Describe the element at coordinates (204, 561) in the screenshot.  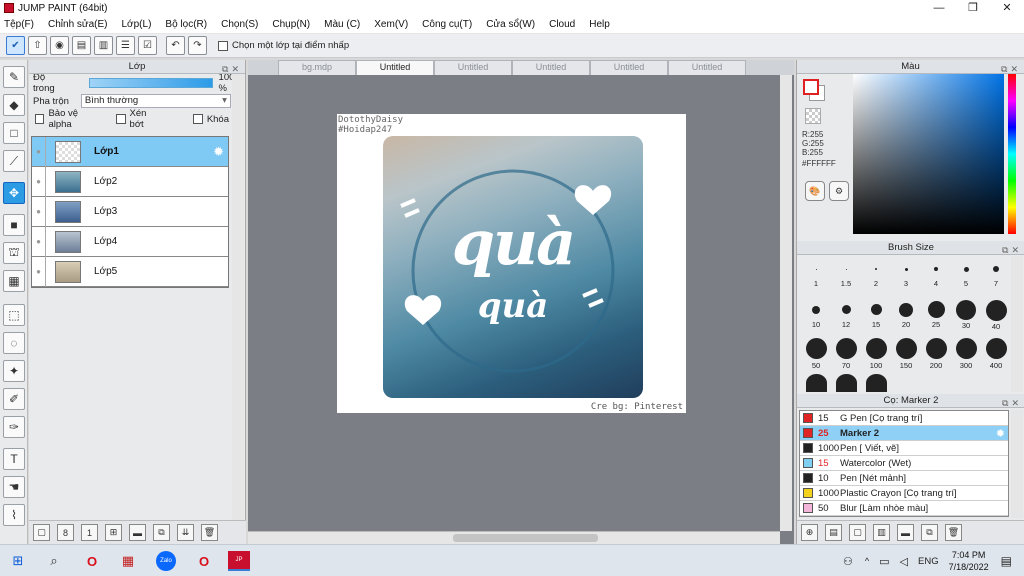
I see `opera-gx-icon: O` at that location.